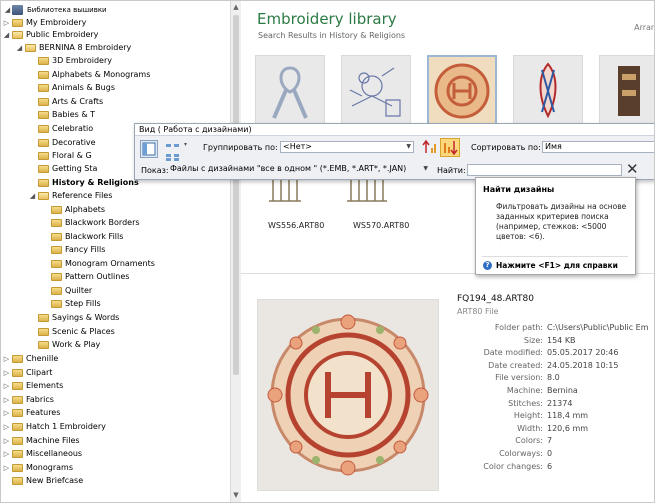  Describe the element at coordinates (560, 403) in the screenshot. I see `detail-value: 21374` at that location.